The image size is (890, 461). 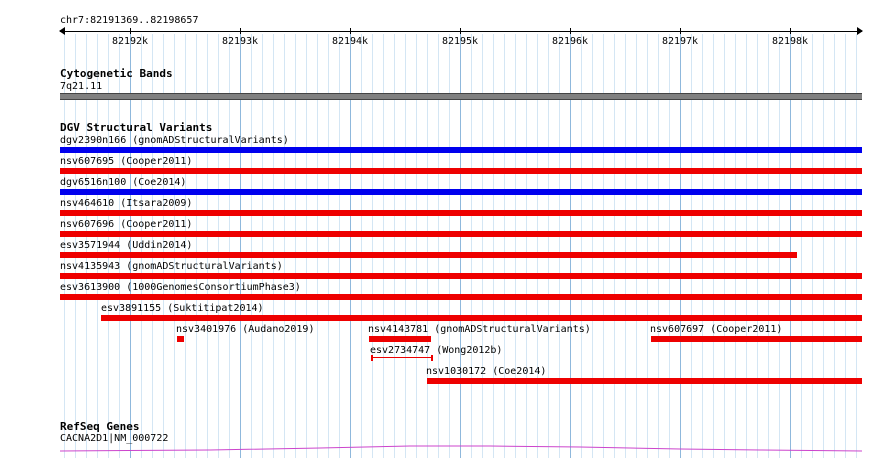 I want to click on cytoband-label: 7q21.11, so click(x=81, y=86).